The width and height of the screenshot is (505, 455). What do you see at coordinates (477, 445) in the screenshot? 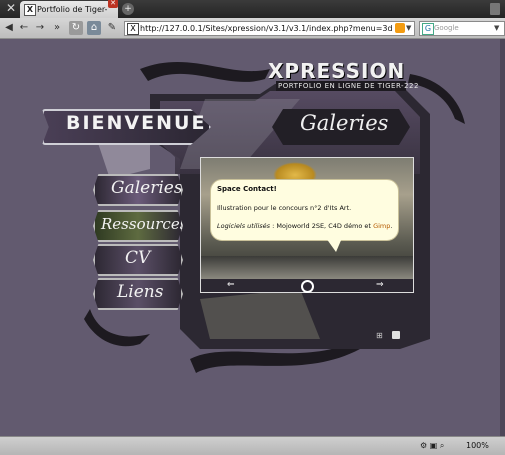
I see `zoom-level: 100%` at bounding box center [477, 445].